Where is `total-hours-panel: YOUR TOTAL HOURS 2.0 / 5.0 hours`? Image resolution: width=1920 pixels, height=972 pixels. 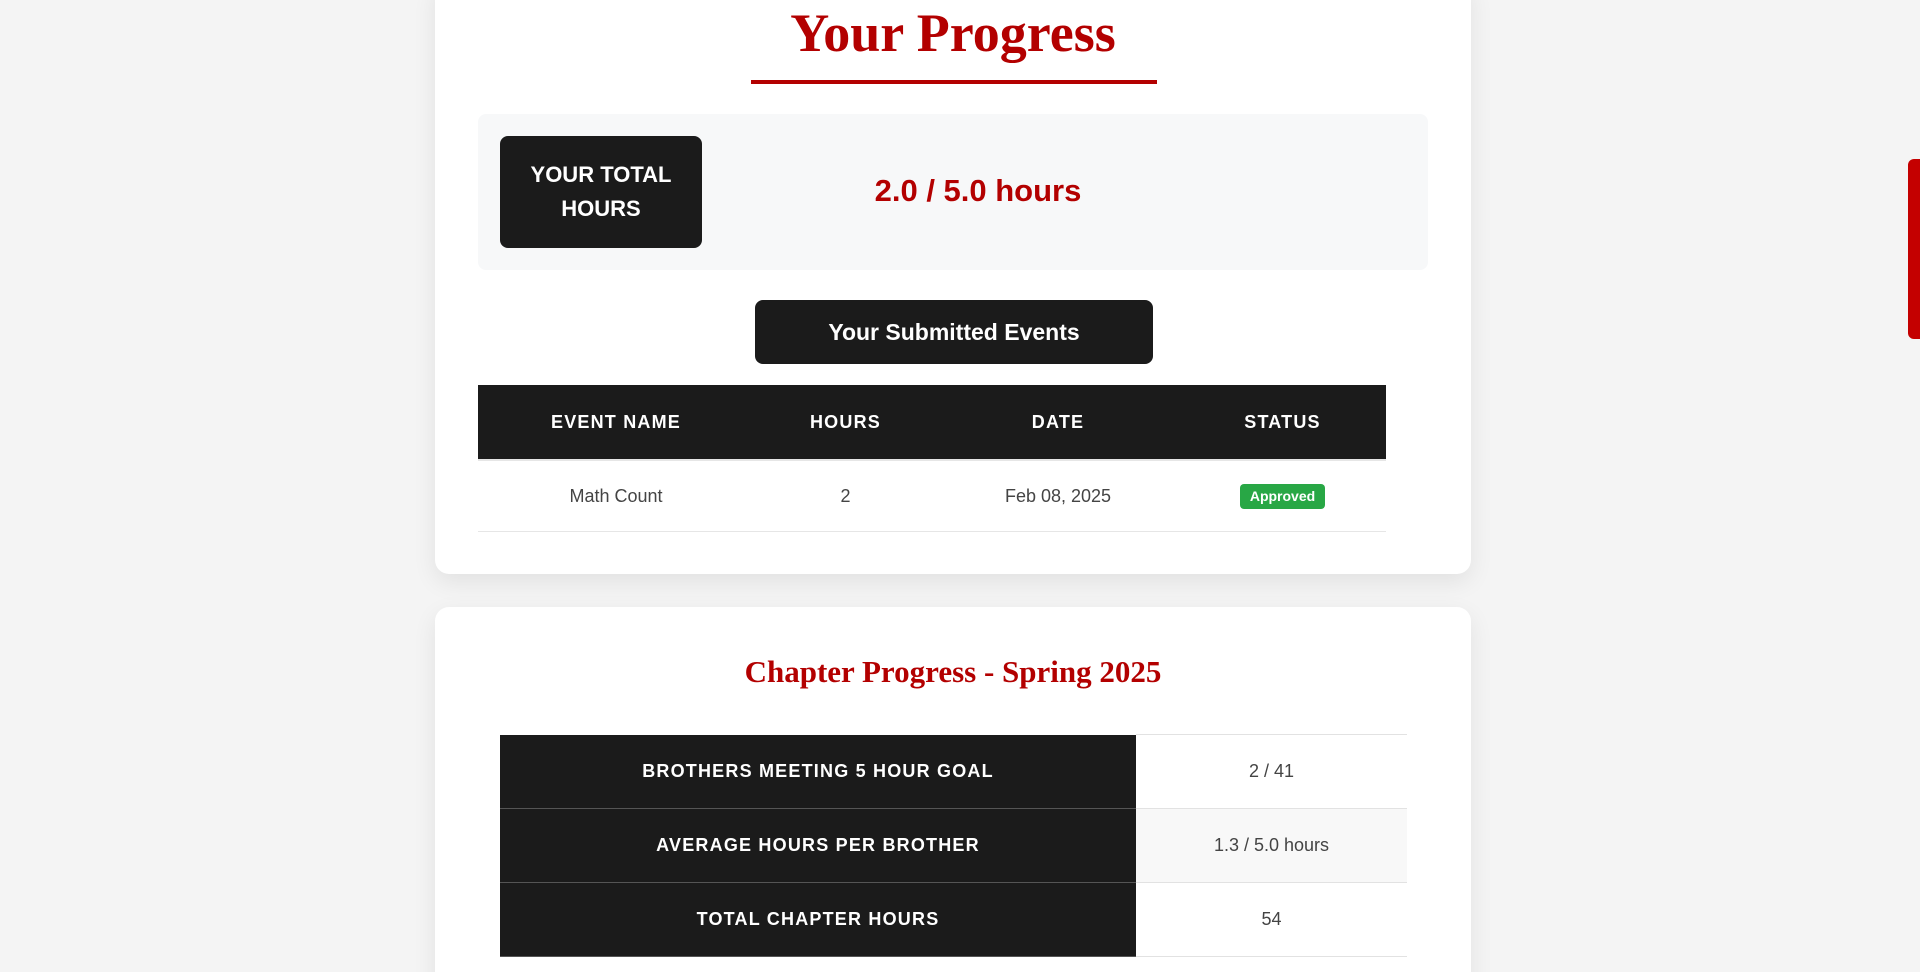 total-hours-panel: YOUR TOTAL HOURS 2.0 / 5.0 hours is located at coordinates (953, 192).